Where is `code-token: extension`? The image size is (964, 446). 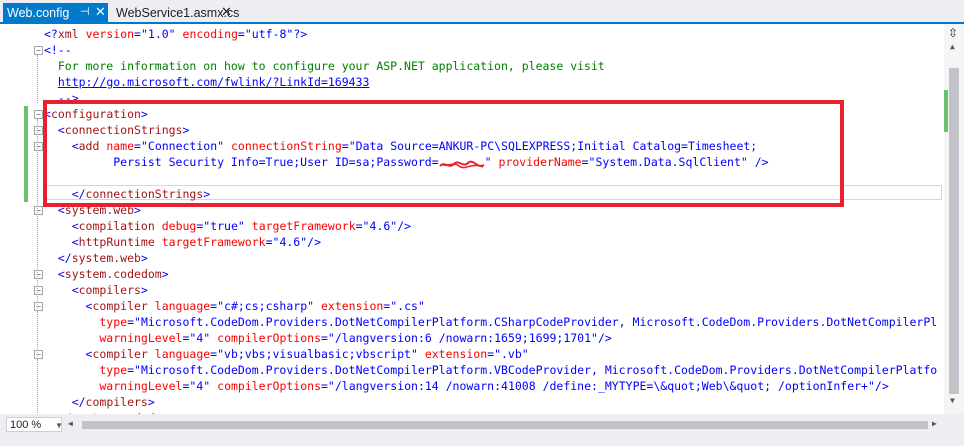 code-token: extension is located at coordinates (456, 354).